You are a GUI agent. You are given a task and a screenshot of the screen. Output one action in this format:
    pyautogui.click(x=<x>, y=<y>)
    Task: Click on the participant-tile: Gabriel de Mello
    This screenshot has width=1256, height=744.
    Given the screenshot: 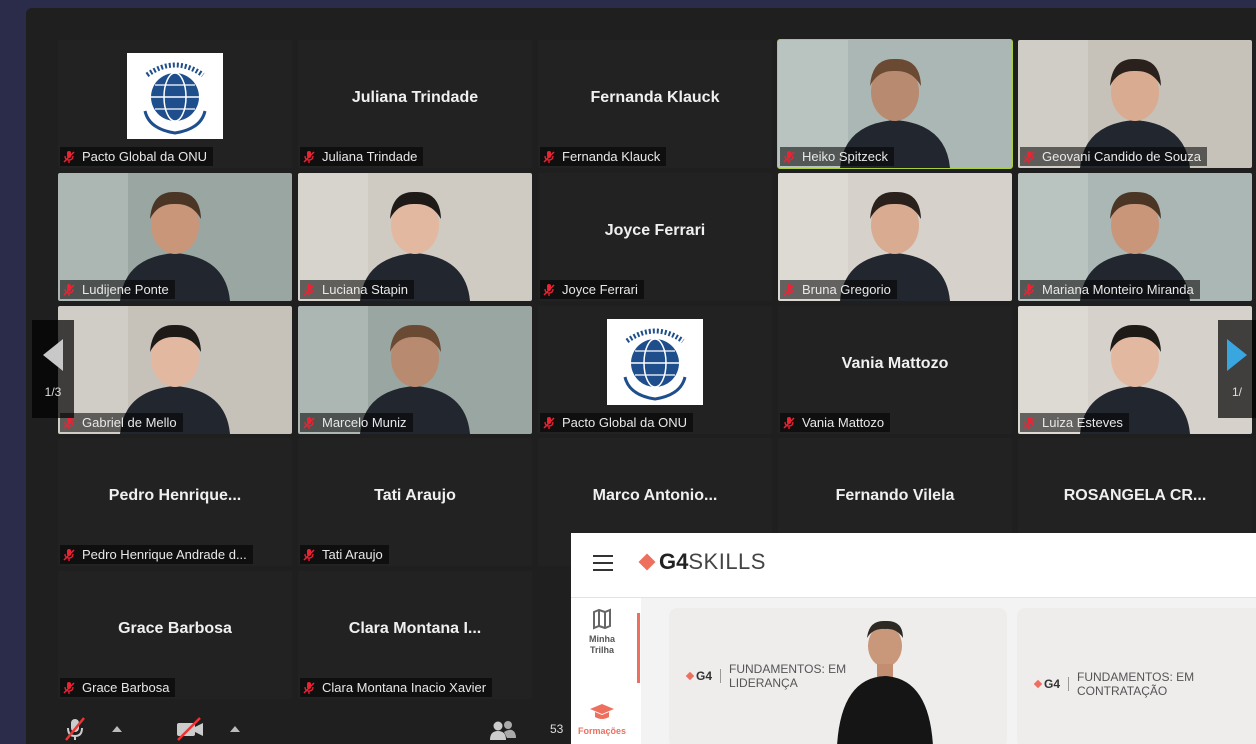 What is the action you would take?
    pyautogui.click(x=175, y=370)
    